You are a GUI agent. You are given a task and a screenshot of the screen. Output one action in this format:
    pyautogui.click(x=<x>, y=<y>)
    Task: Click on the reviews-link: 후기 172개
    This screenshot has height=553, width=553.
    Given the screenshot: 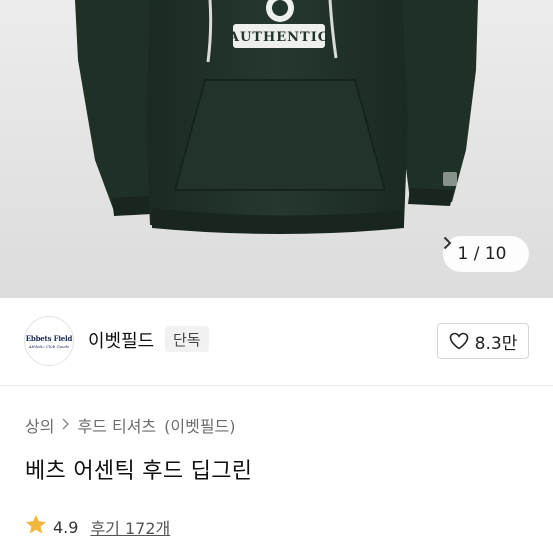 What is the action you would take?
    pyautogui.click(x=130, y=527)
    